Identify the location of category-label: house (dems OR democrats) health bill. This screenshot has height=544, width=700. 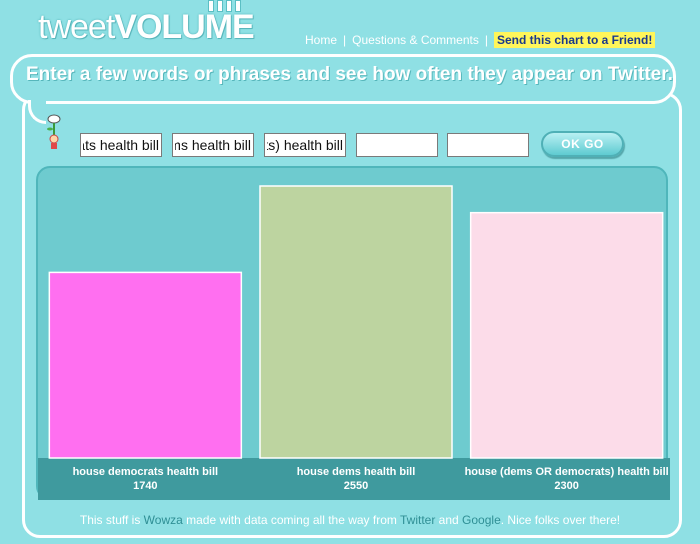
(567, 472).